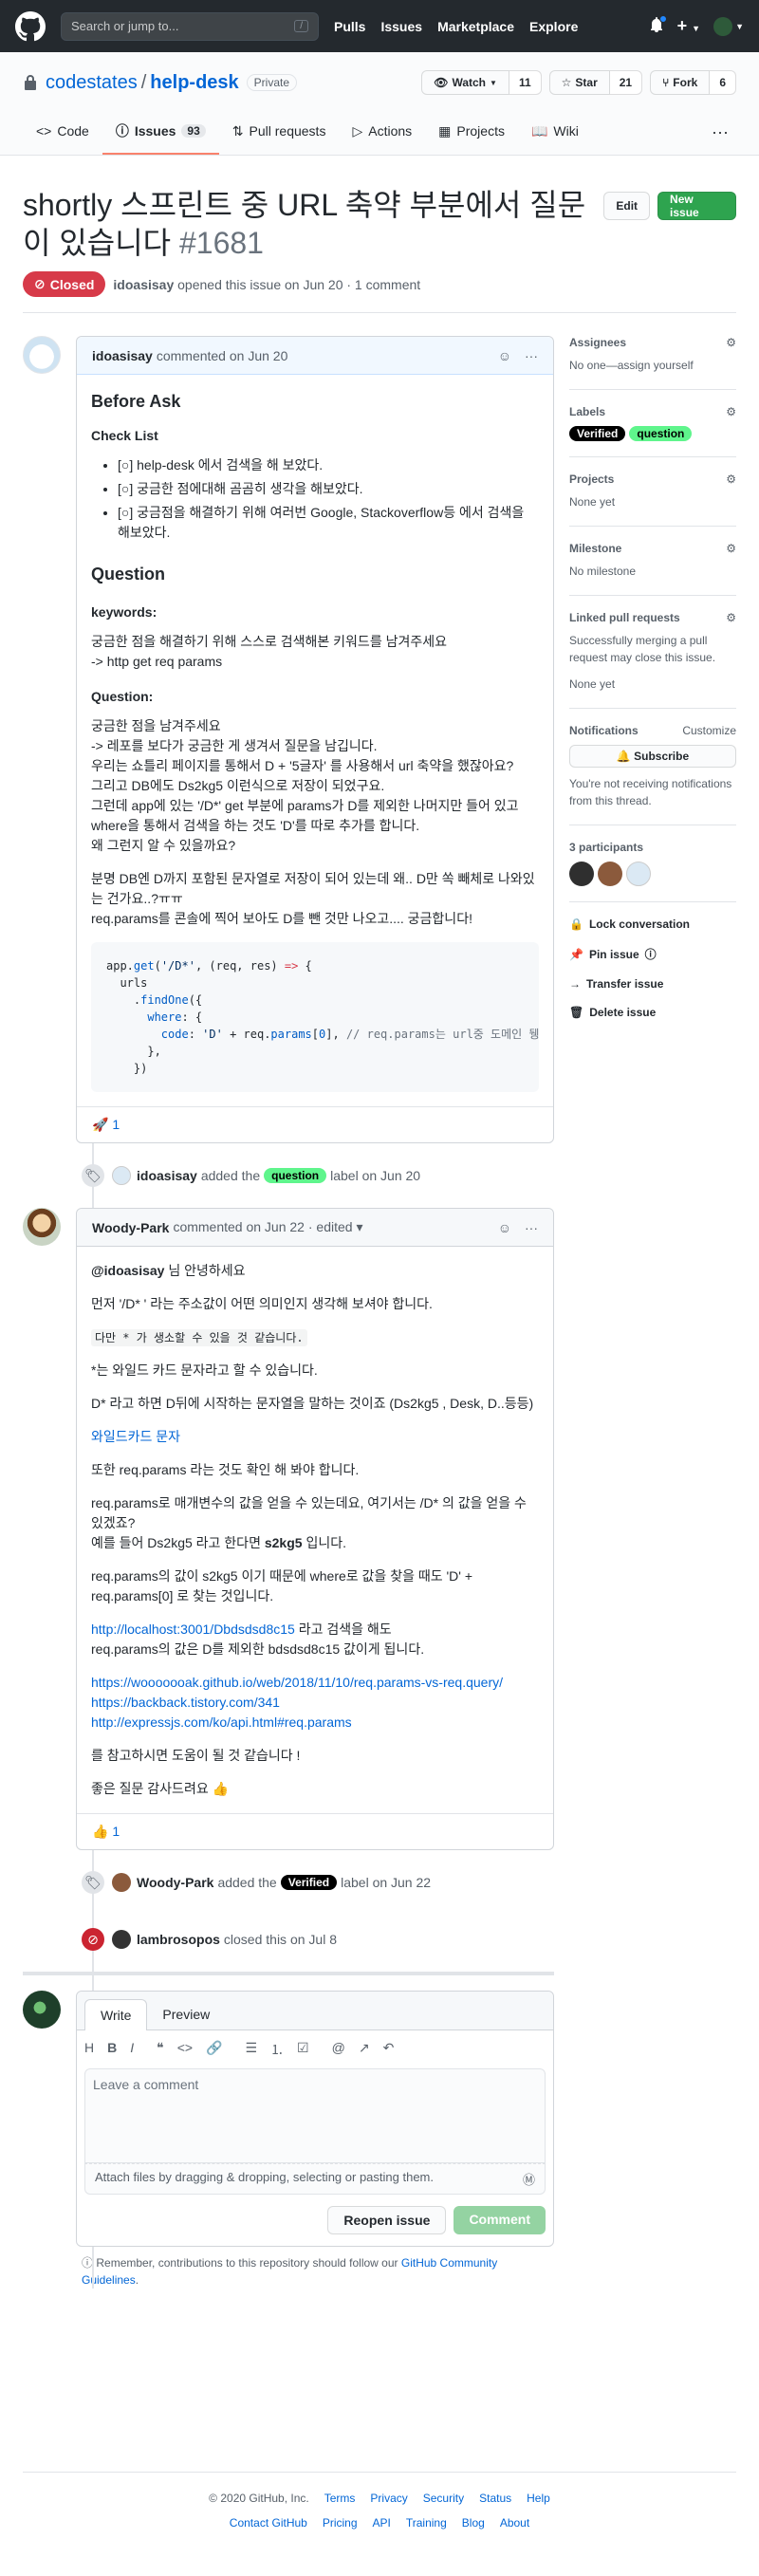 This screenshot has height=2576, width=759. Describe the element at coordinates (167, 1175) in the screenshot. I see `event-actor-link: idoasisay` at that location.